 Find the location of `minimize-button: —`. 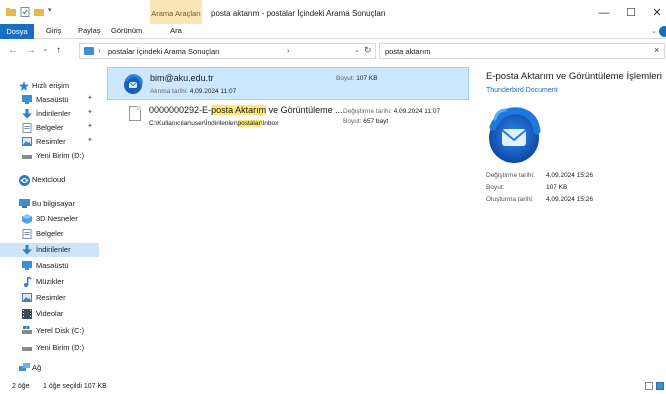

minimize-button: — is located at coordinates (604, 13).